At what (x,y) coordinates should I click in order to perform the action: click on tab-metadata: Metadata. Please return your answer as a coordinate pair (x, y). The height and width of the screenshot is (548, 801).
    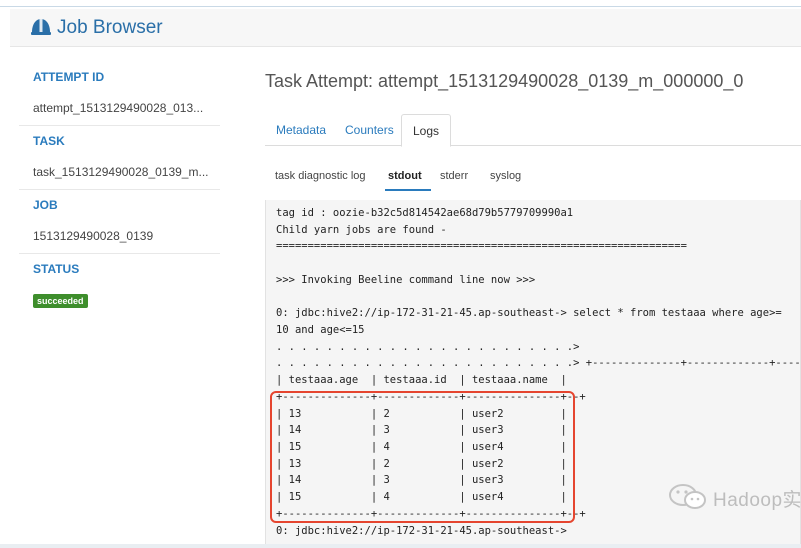
    Looking at the image, I should click on (301, 130).